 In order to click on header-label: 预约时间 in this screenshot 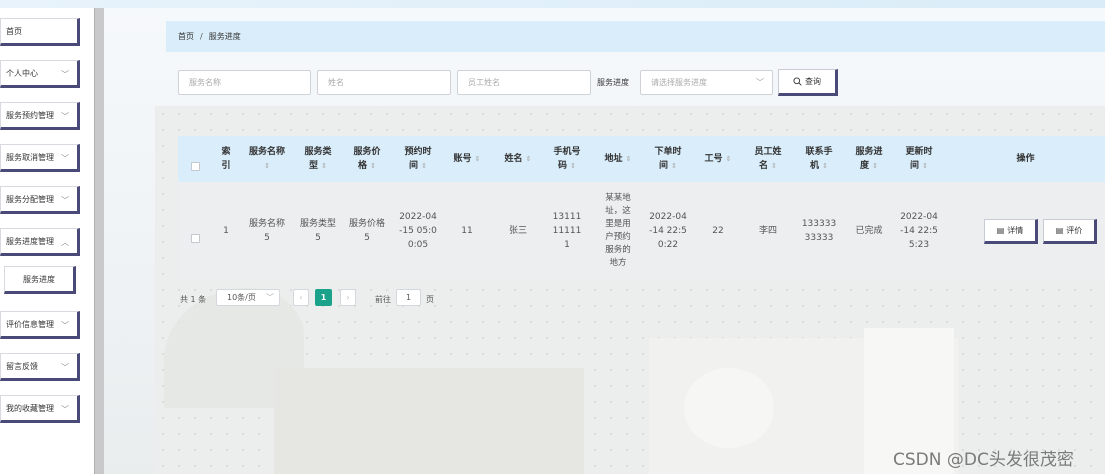, I will do `click(418, 159)`.